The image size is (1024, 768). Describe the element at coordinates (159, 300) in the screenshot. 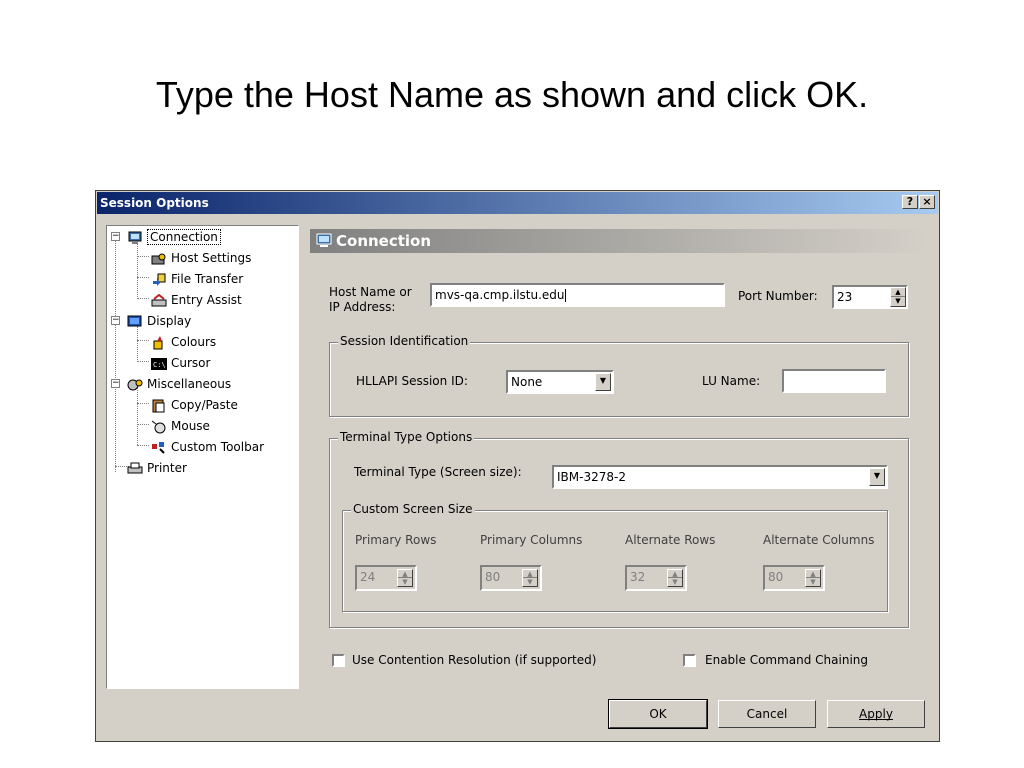

I see `entry-assist-icon` at that location.